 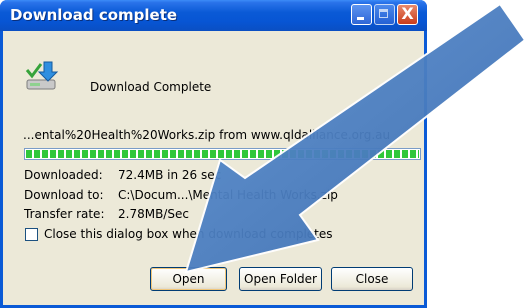 I want to click on open-button: Open, so click(x=188, y=279).